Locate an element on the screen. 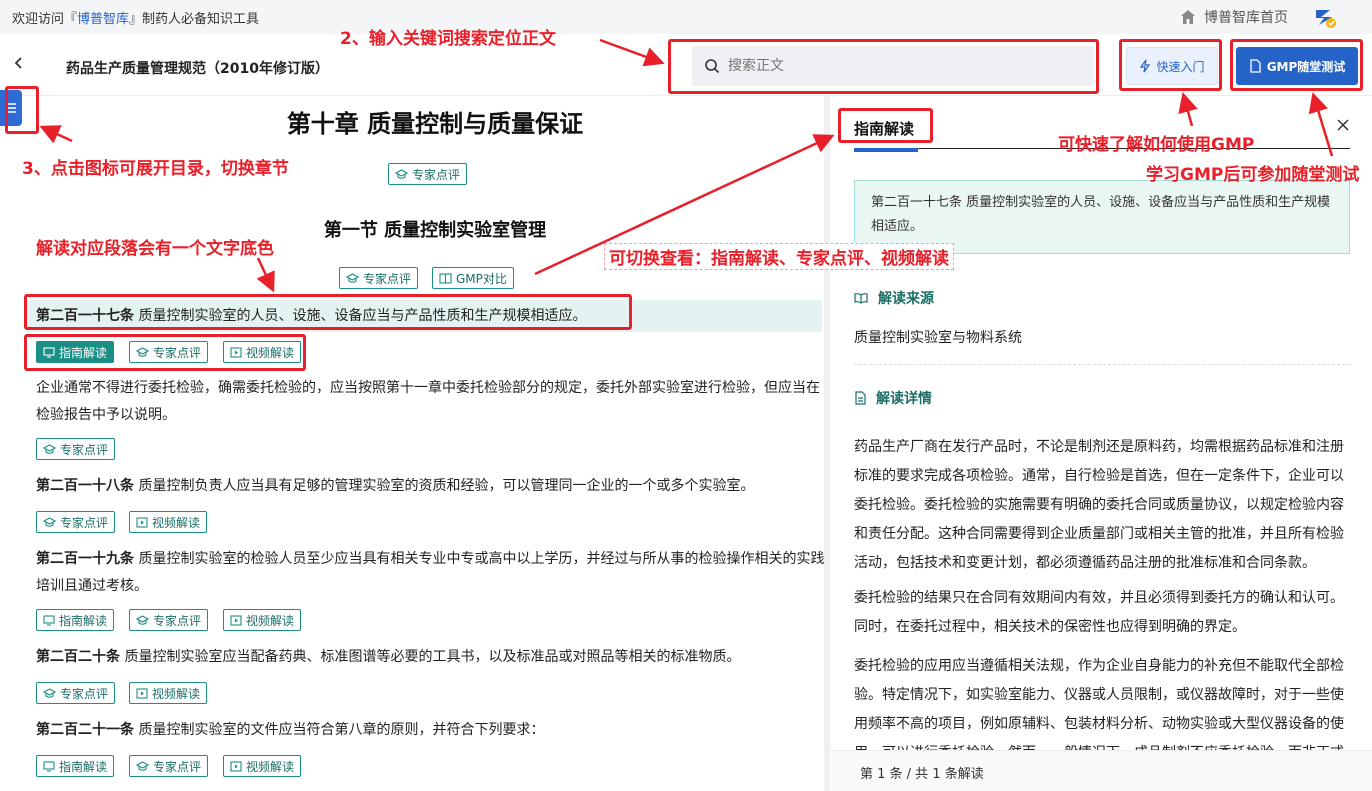 The width and height of the screenshot is (1372, 791). article-217: 第二百一十七条 质量控制实验室的人员、设施、设备应当与产品性质和生产规模相适应。 is located at coordinates (430, 316).